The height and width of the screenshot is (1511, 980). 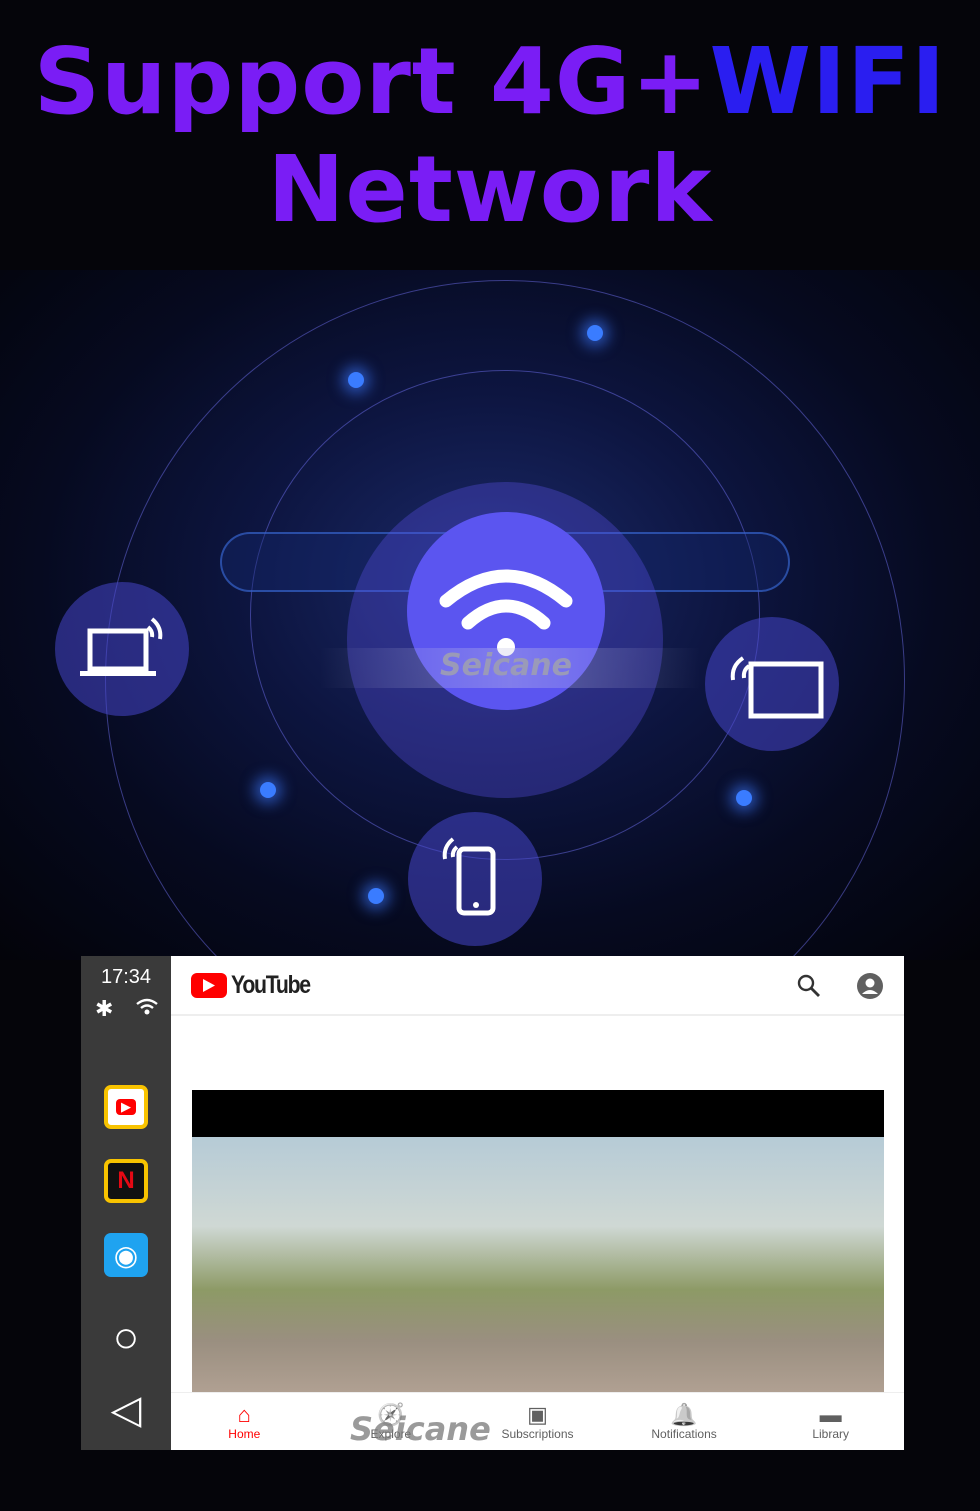 I want to click on headline-wifi: WIFI, so click(x=828, y=81).